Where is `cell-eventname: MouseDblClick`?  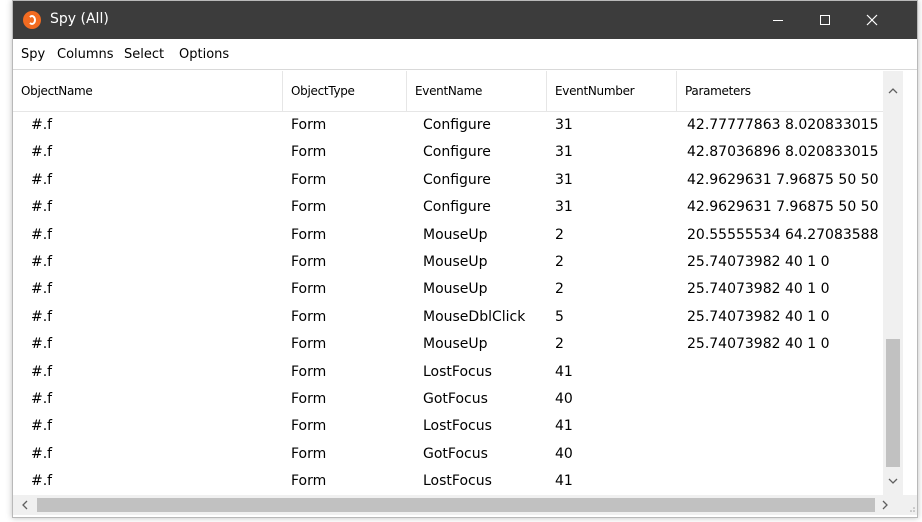
cell-eventname: MouseDblClick is located at coordinates (474, 316).